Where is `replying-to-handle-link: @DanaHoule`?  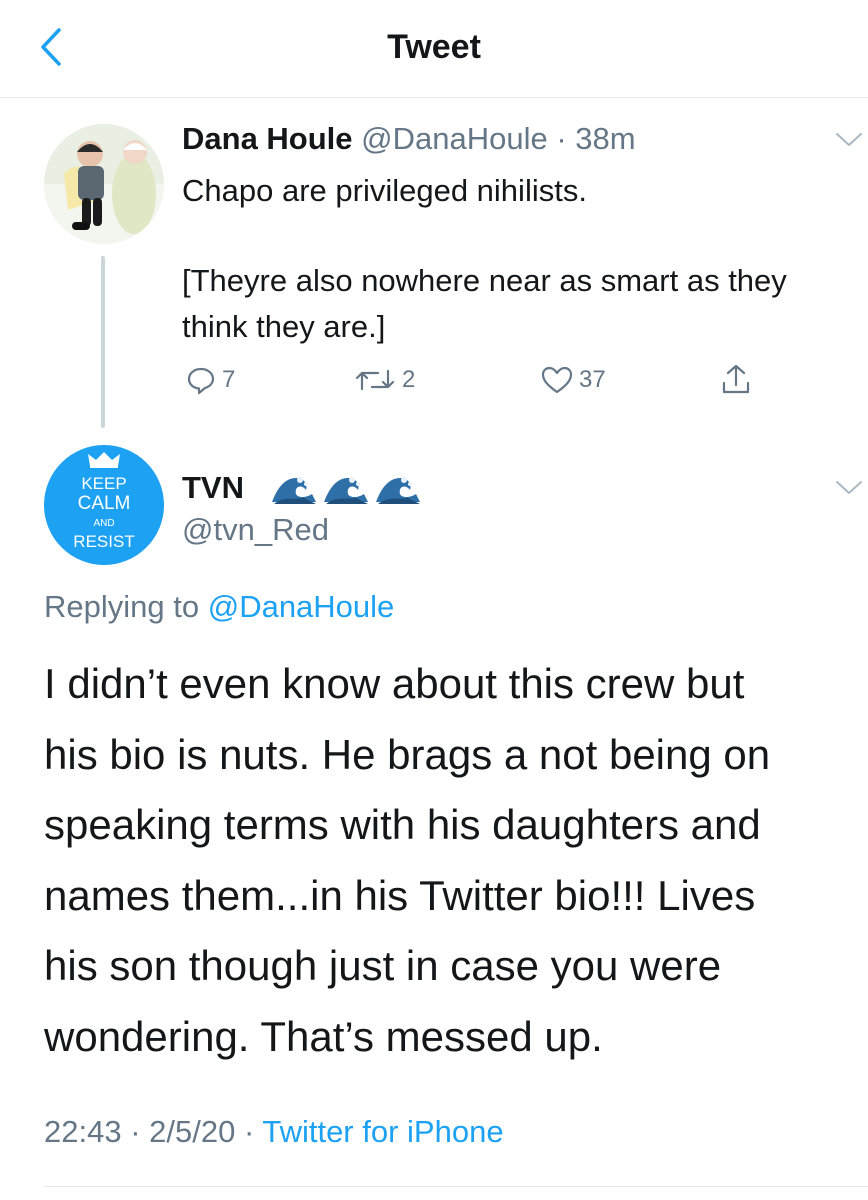 replying-to-handle-link: @DanaHoule is located at coordinates (301, 606).